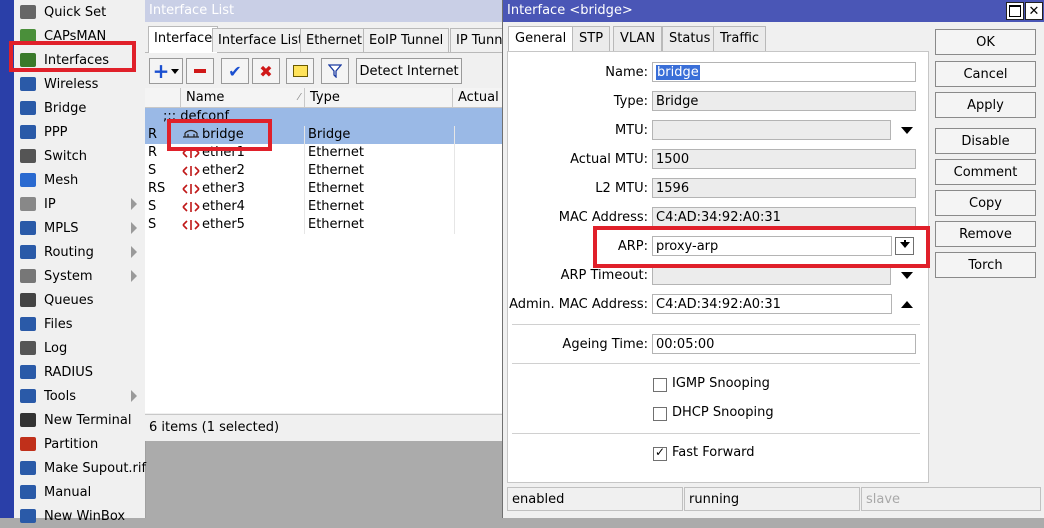 This screenshot has width=1044, height=528. Describe the element at coordinates (904, 246) in the screenshot. I see `arp-dropdown-button` at that location.